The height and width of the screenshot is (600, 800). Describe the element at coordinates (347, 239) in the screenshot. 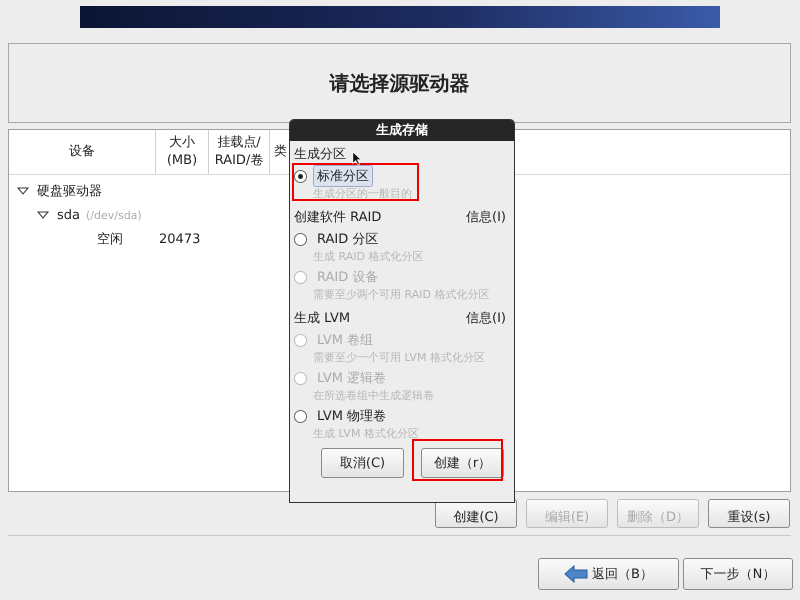

I see `option-label: RAID 分区` at that location.